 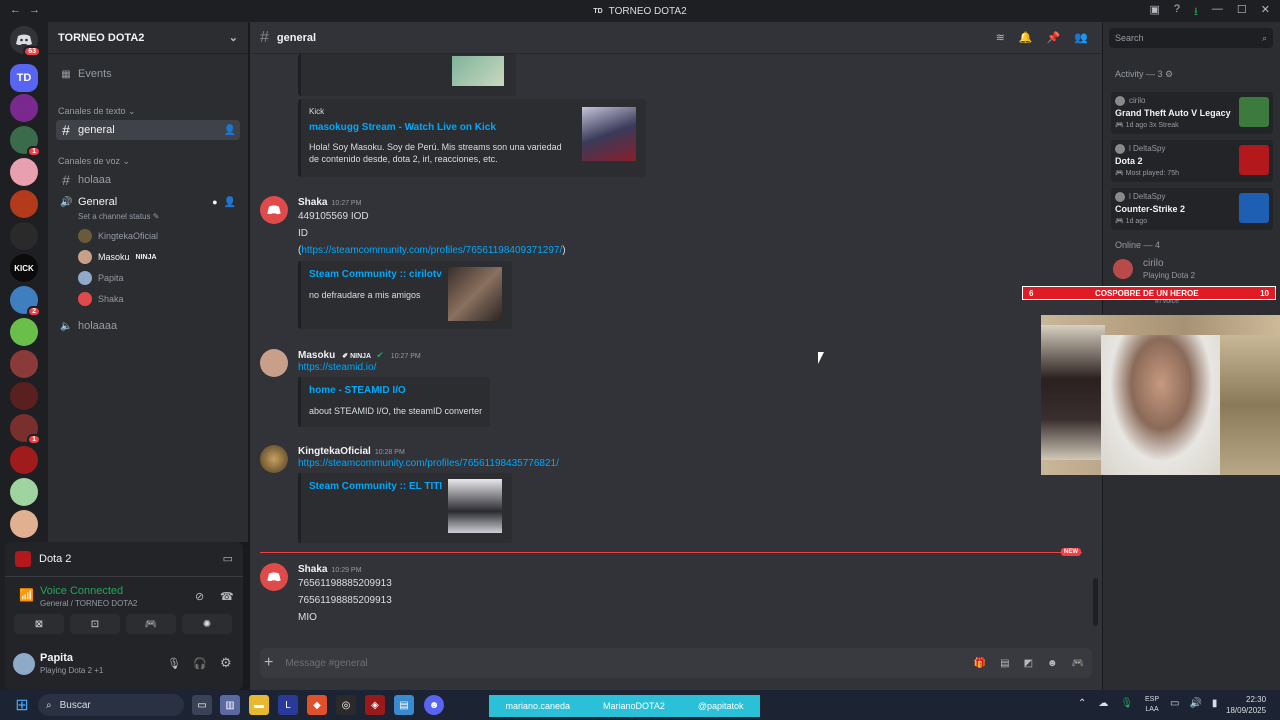 What do you see at coordinates (1192, 161) in the screenshot?
I see `activity-card: l DeltaSpy Dota 2 🎮 Most played: 75h` at bounding box center [1192, 161].